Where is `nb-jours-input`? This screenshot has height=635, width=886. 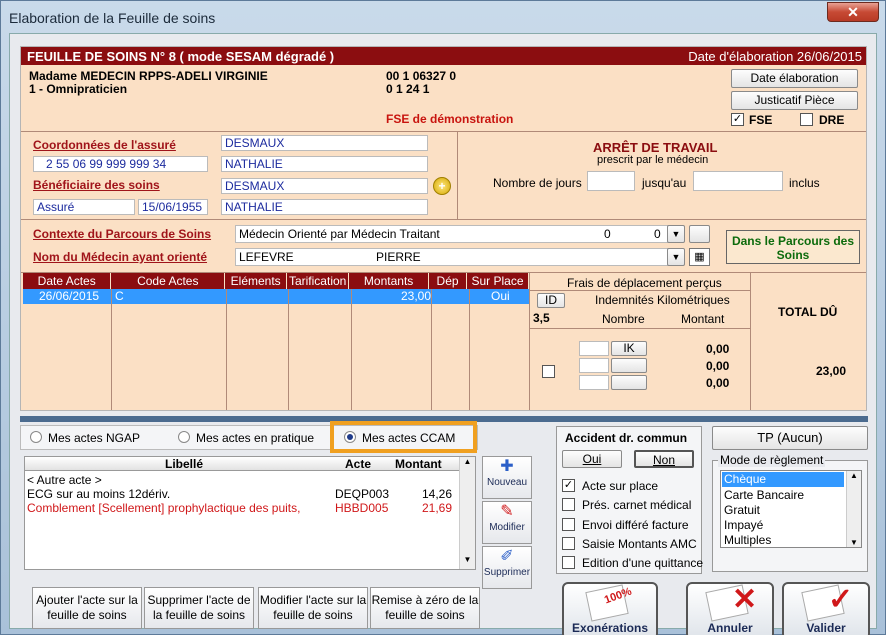
nb-jours-input is located at coordinates (611, 181).